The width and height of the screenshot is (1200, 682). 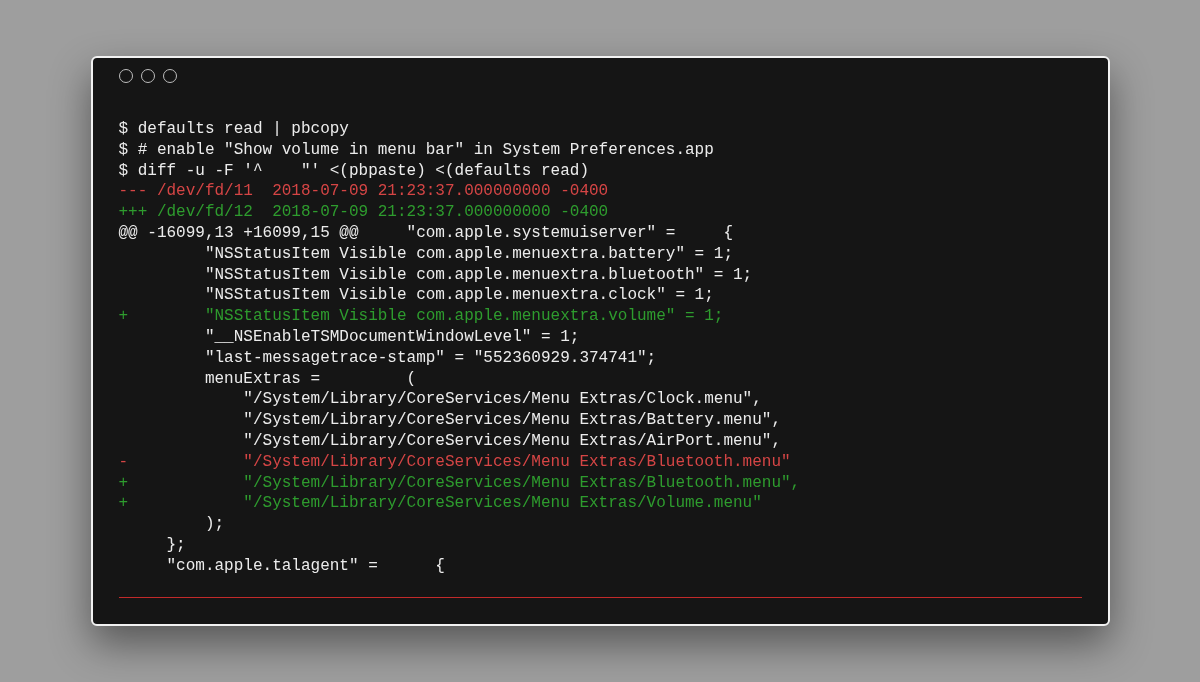 What do you see at coordinates (305, 566) in the screenshot?
I see `code-line: "com.apple.talagent" = {` at bounding box center [305, 566].